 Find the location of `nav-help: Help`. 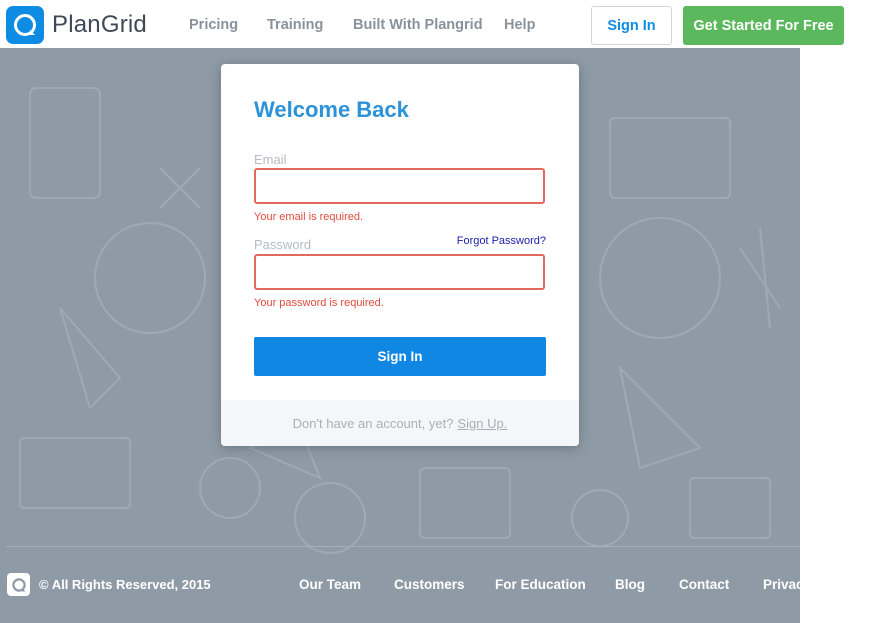

nav-help: Help is located at coordinates (519, 25).